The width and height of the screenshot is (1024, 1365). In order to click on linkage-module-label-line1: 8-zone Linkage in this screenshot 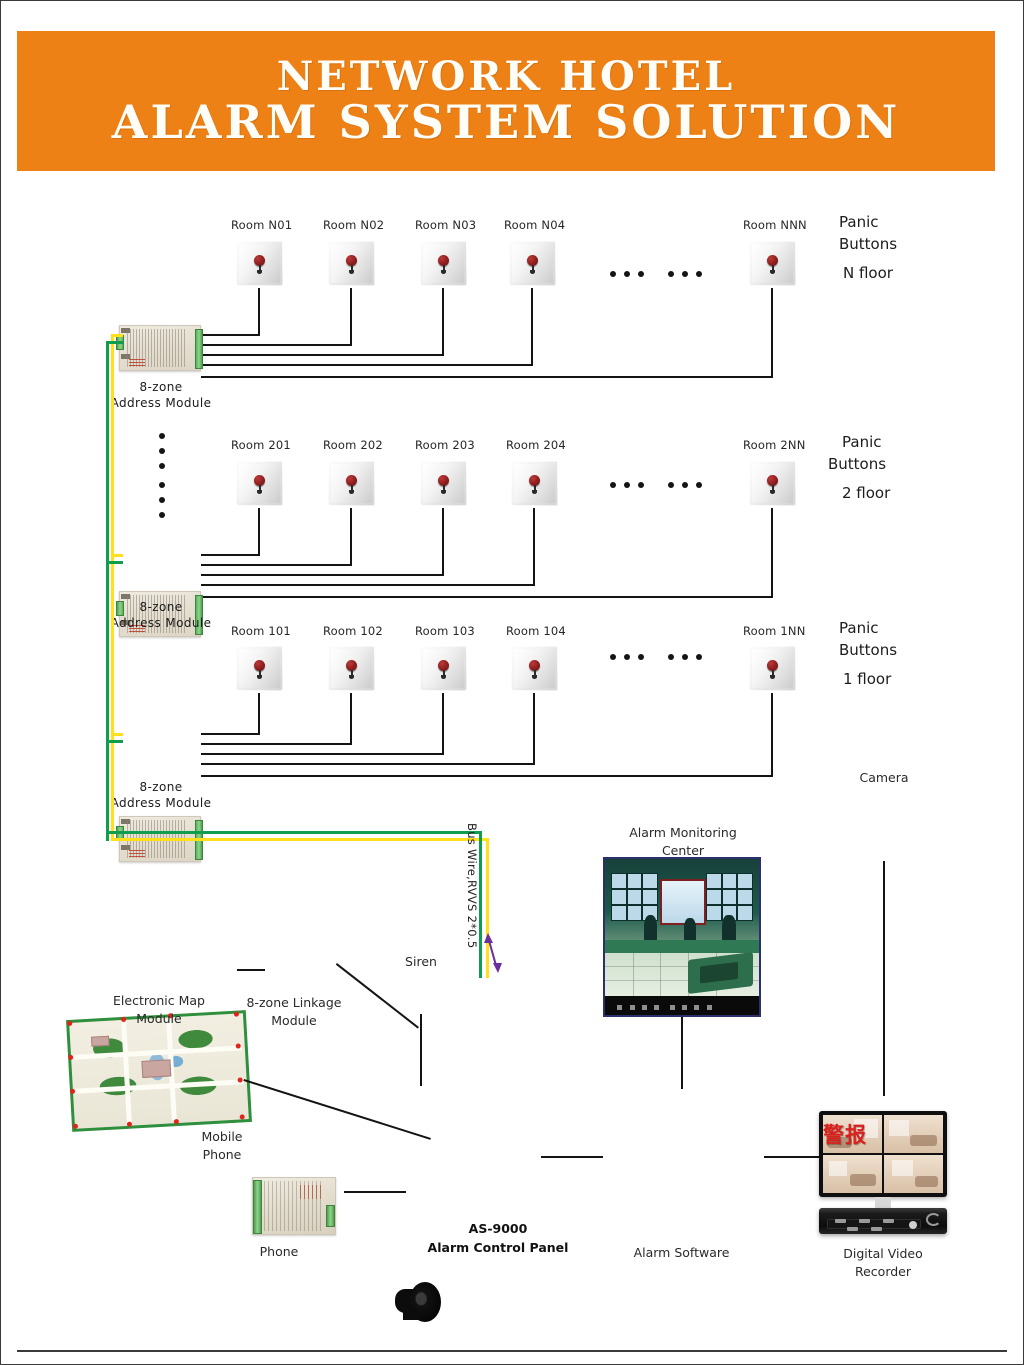, I will do `click(294, 1002)`.